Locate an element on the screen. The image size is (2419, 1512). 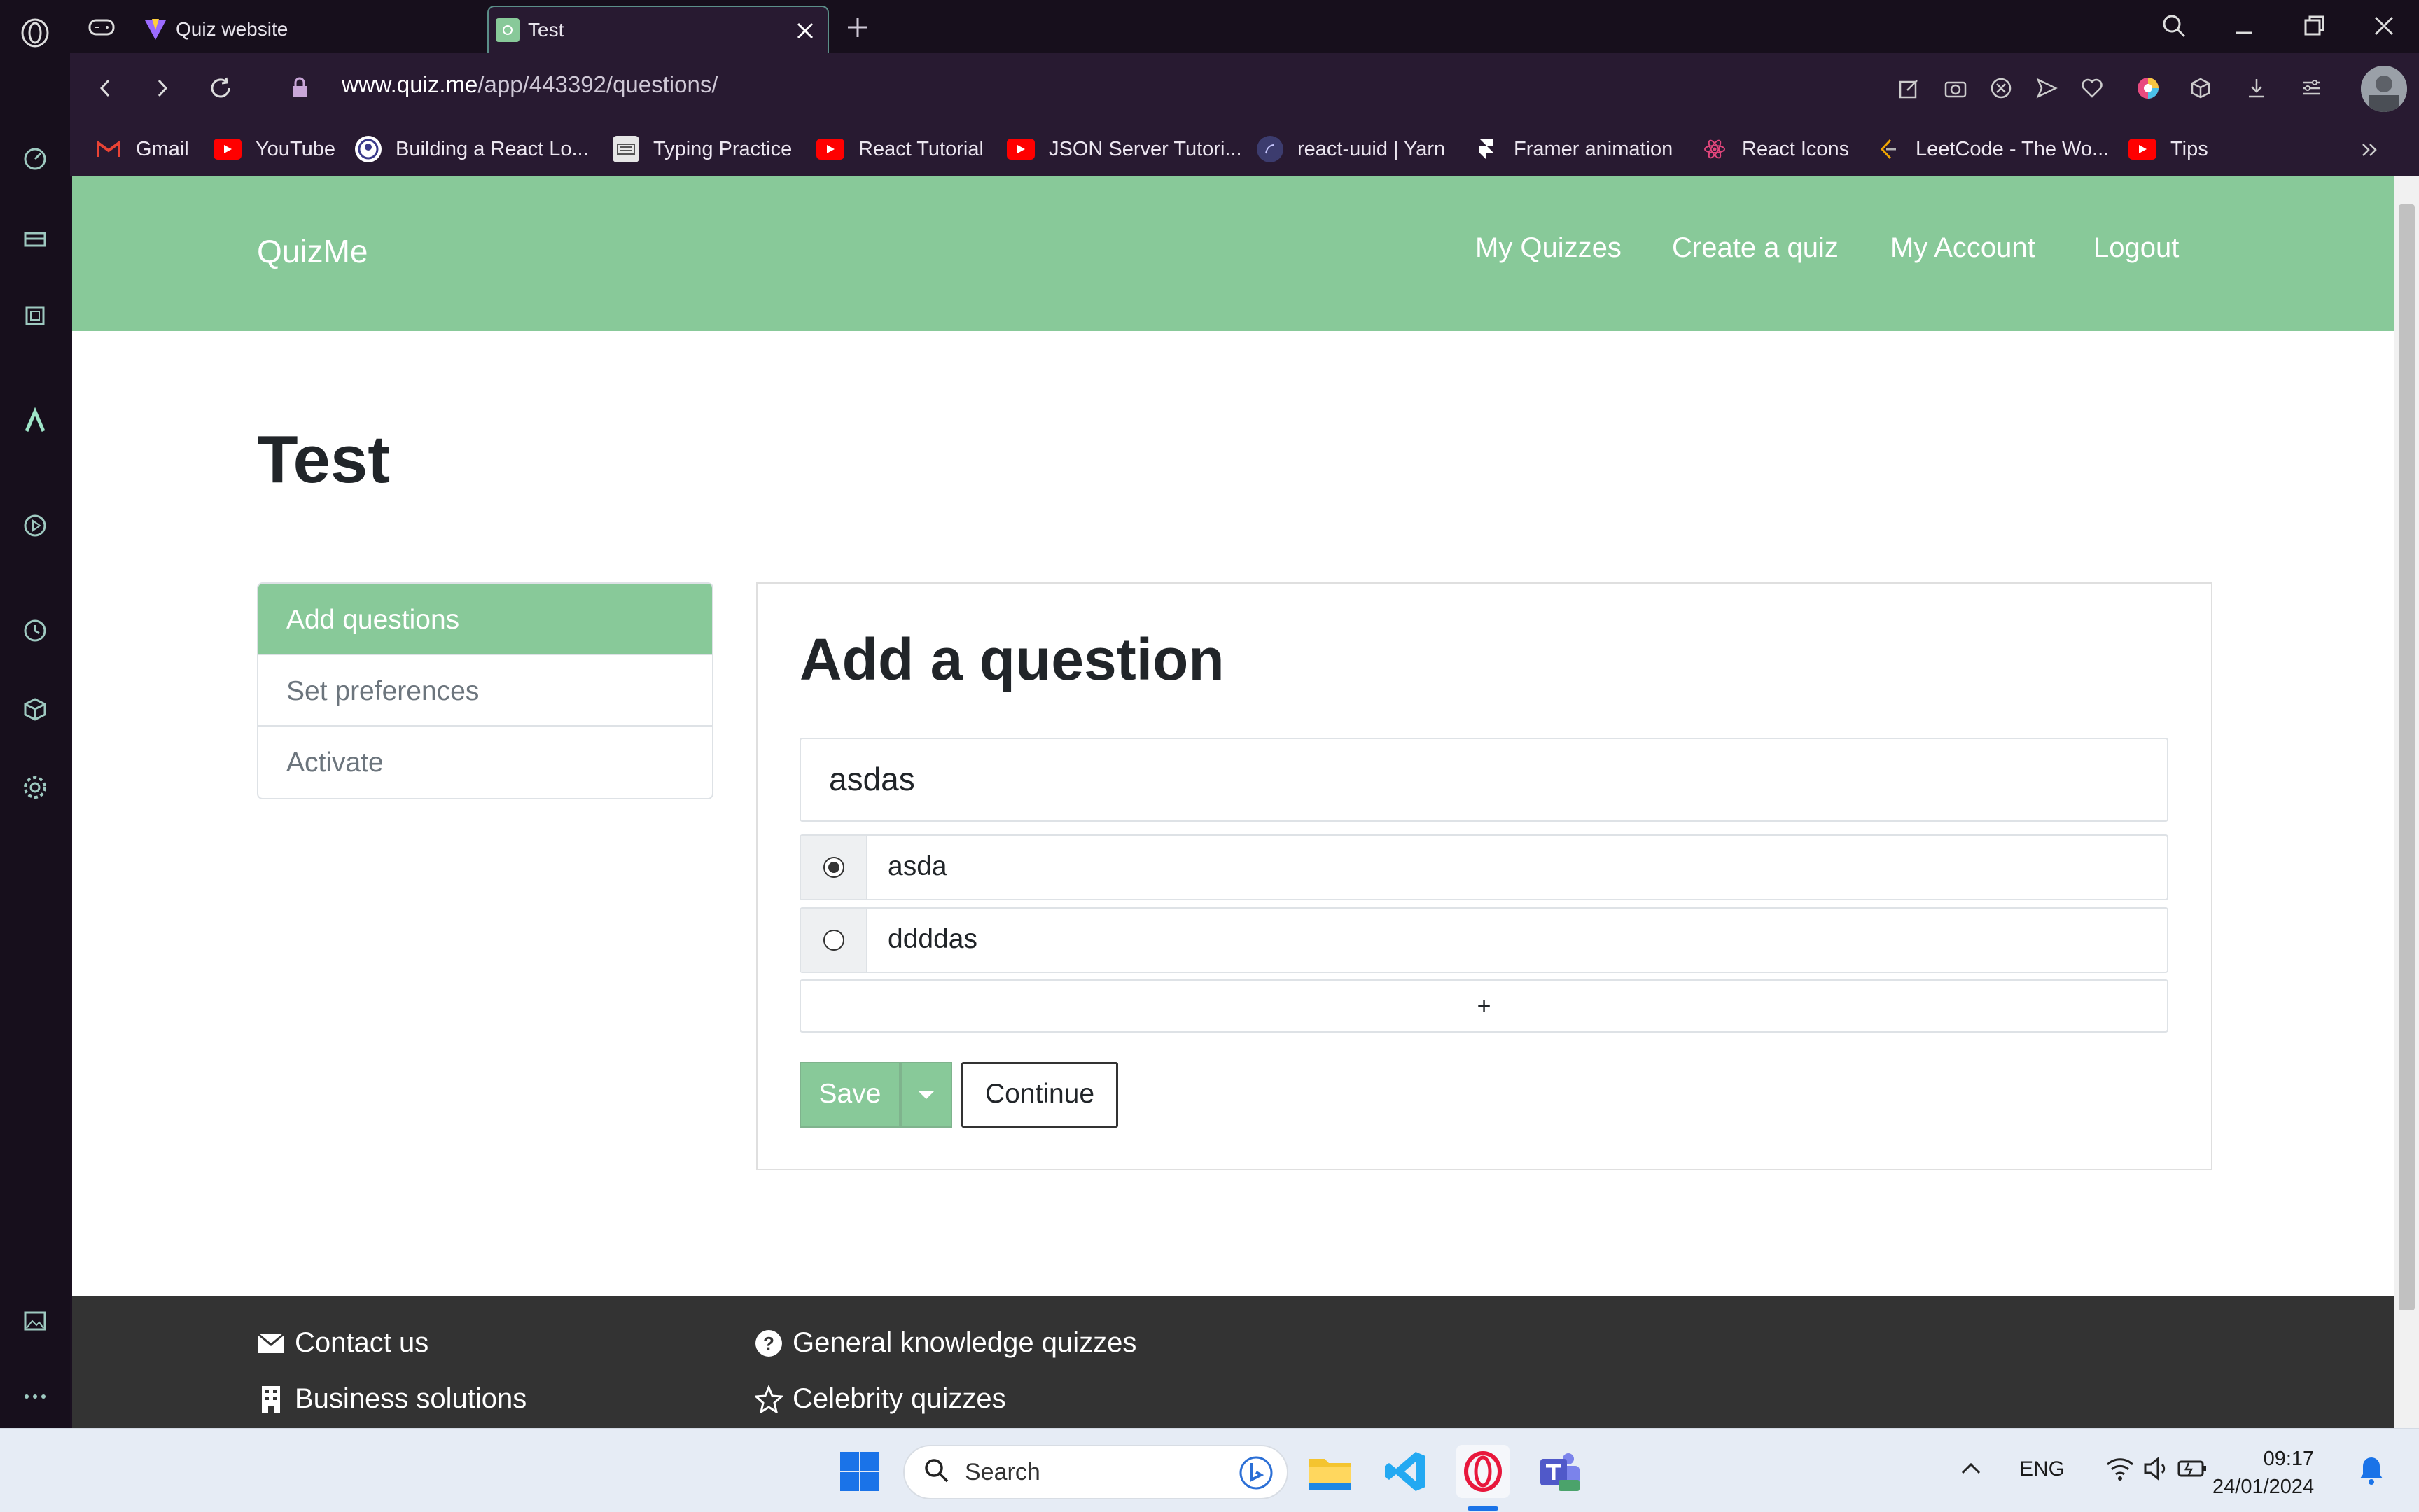
color-wheel-icon is located at coordinates (2148, 88).